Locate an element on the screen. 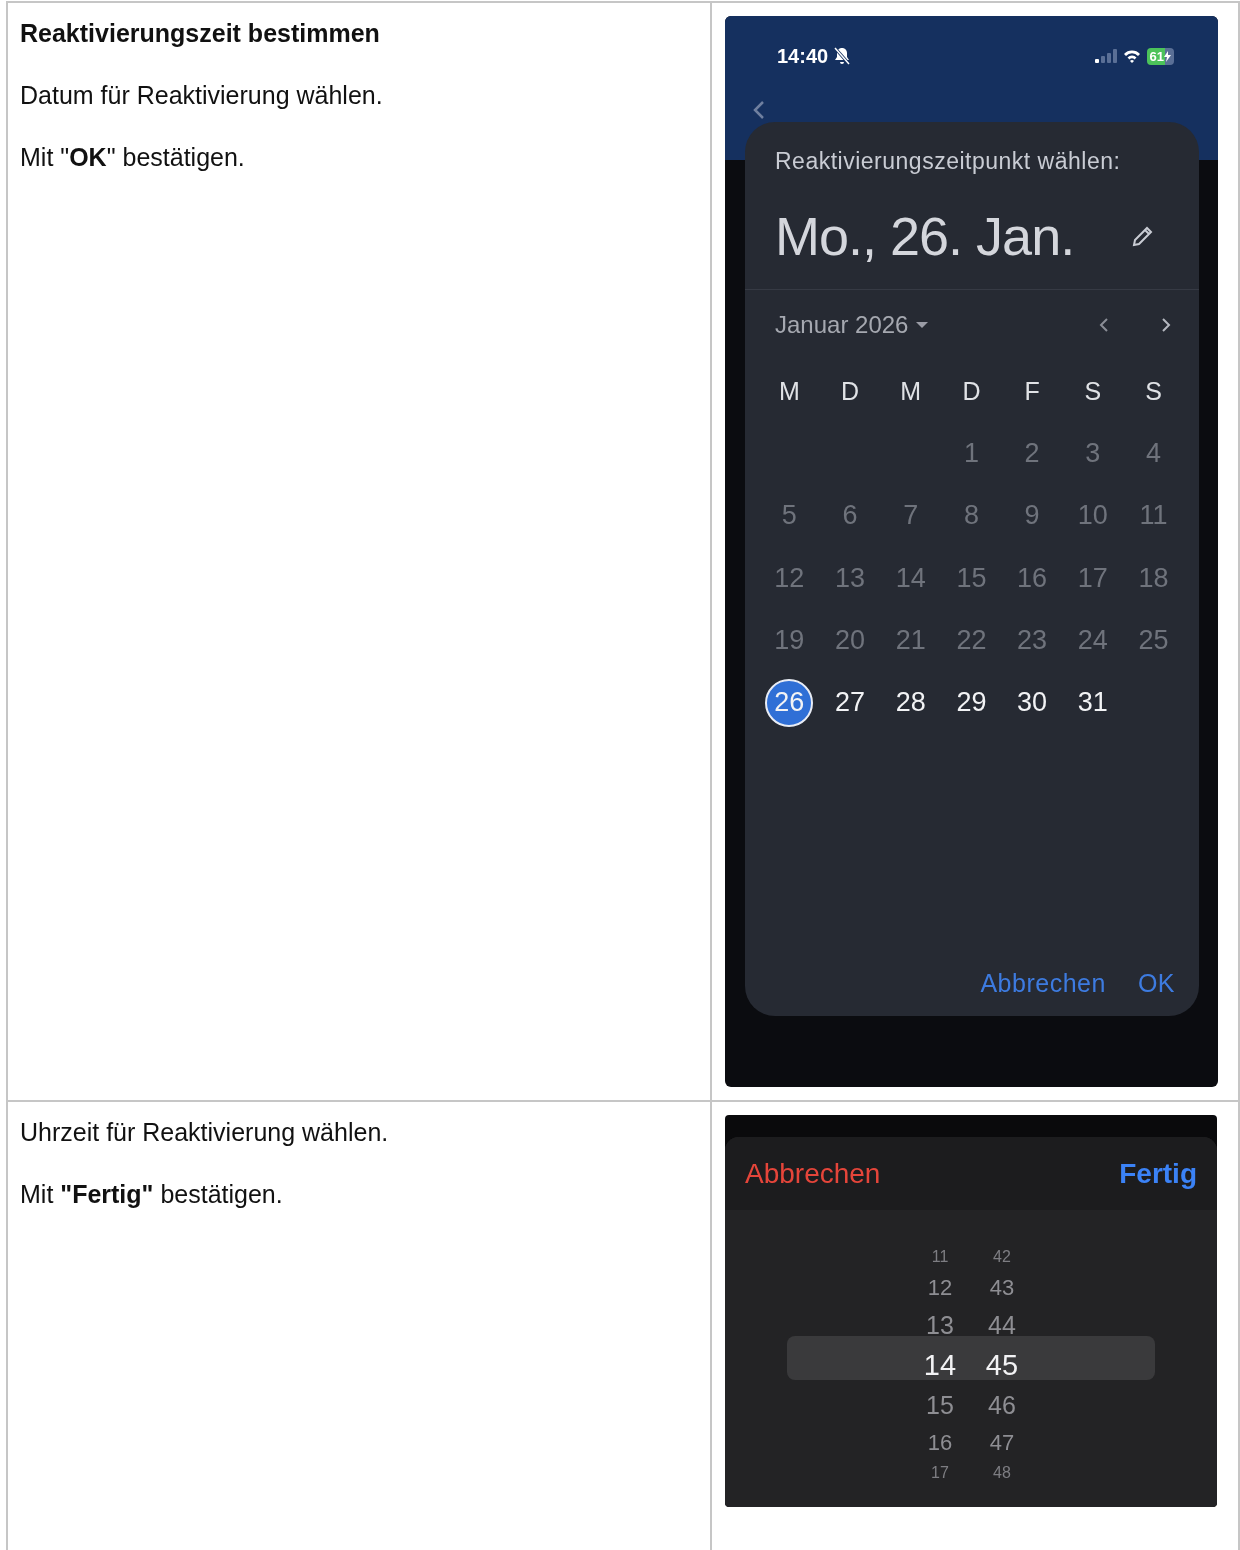 The height and width of the screenshot is (1550, 1240). calendar-day: 26 is located at coordinates (789, 702).